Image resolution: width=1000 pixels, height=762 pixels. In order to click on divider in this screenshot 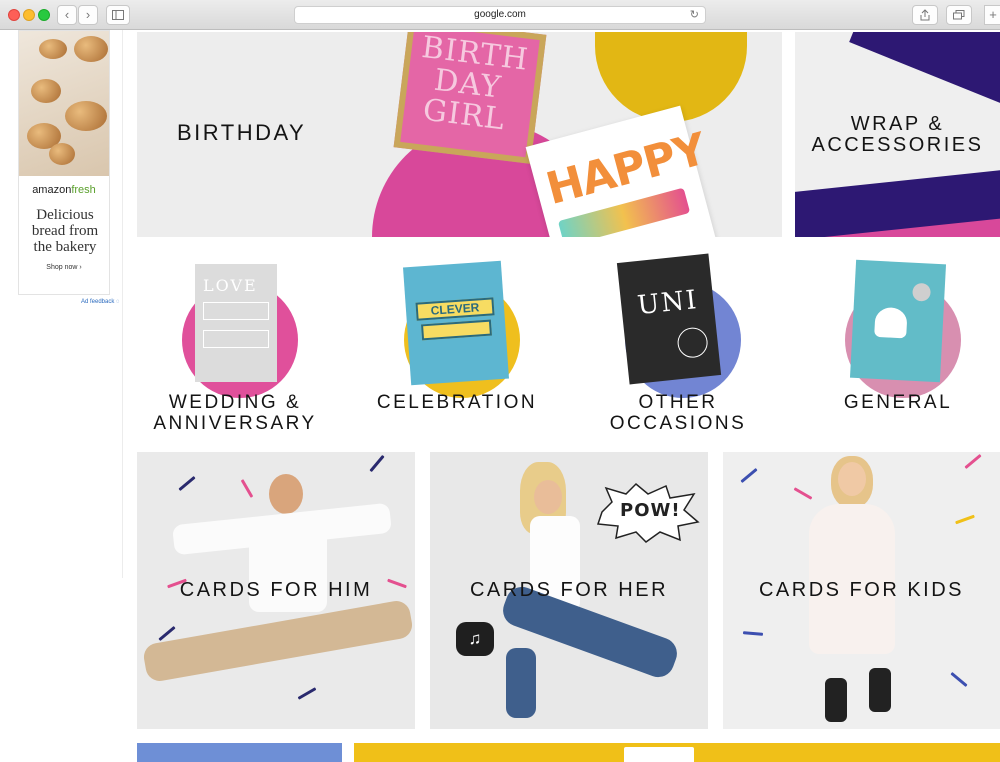, I will do `click(122, 304)`.